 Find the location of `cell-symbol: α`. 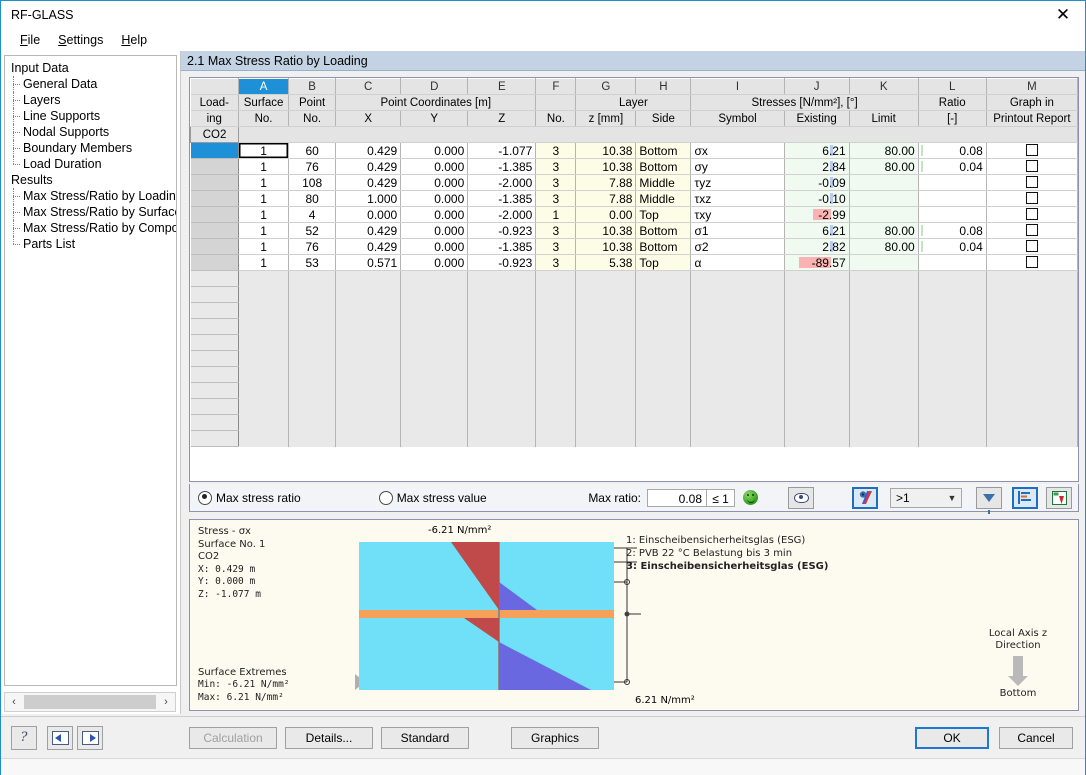

cell-symbol: α is located at coordinates (737, 262).